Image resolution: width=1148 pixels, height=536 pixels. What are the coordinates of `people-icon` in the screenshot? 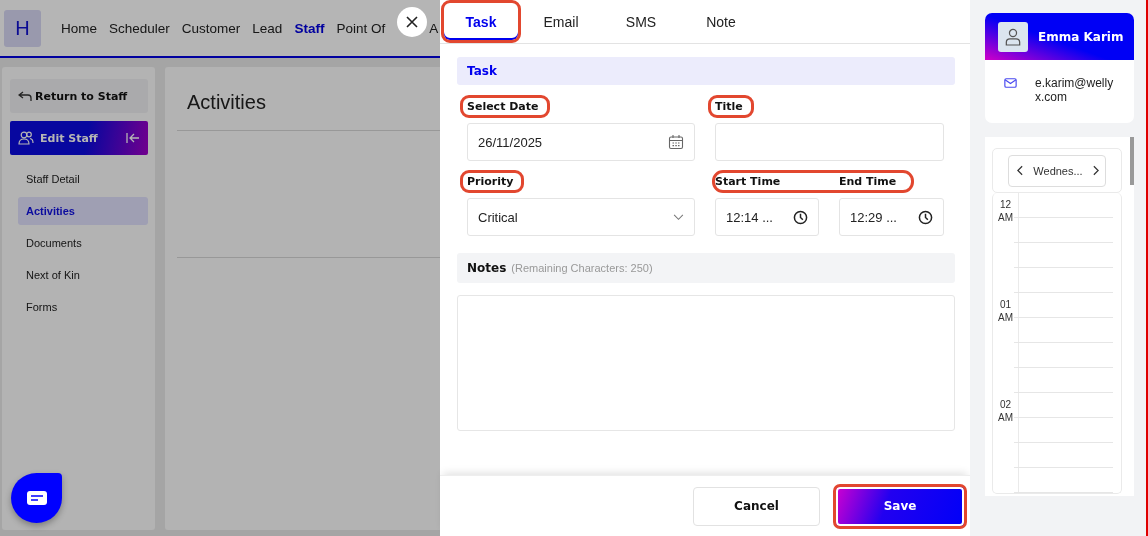 It's located at (26, 138).